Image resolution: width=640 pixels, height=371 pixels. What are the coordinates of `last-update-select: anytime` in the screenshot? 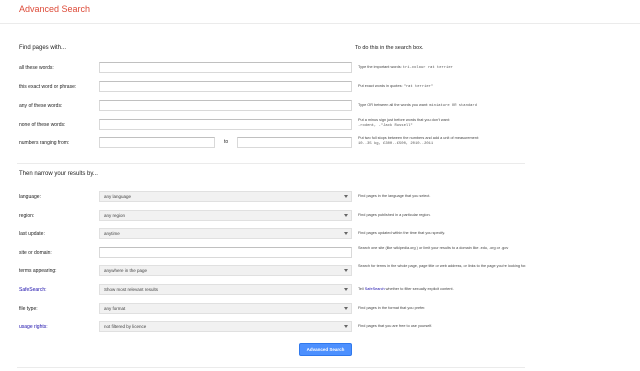 It's located at (225, 233).